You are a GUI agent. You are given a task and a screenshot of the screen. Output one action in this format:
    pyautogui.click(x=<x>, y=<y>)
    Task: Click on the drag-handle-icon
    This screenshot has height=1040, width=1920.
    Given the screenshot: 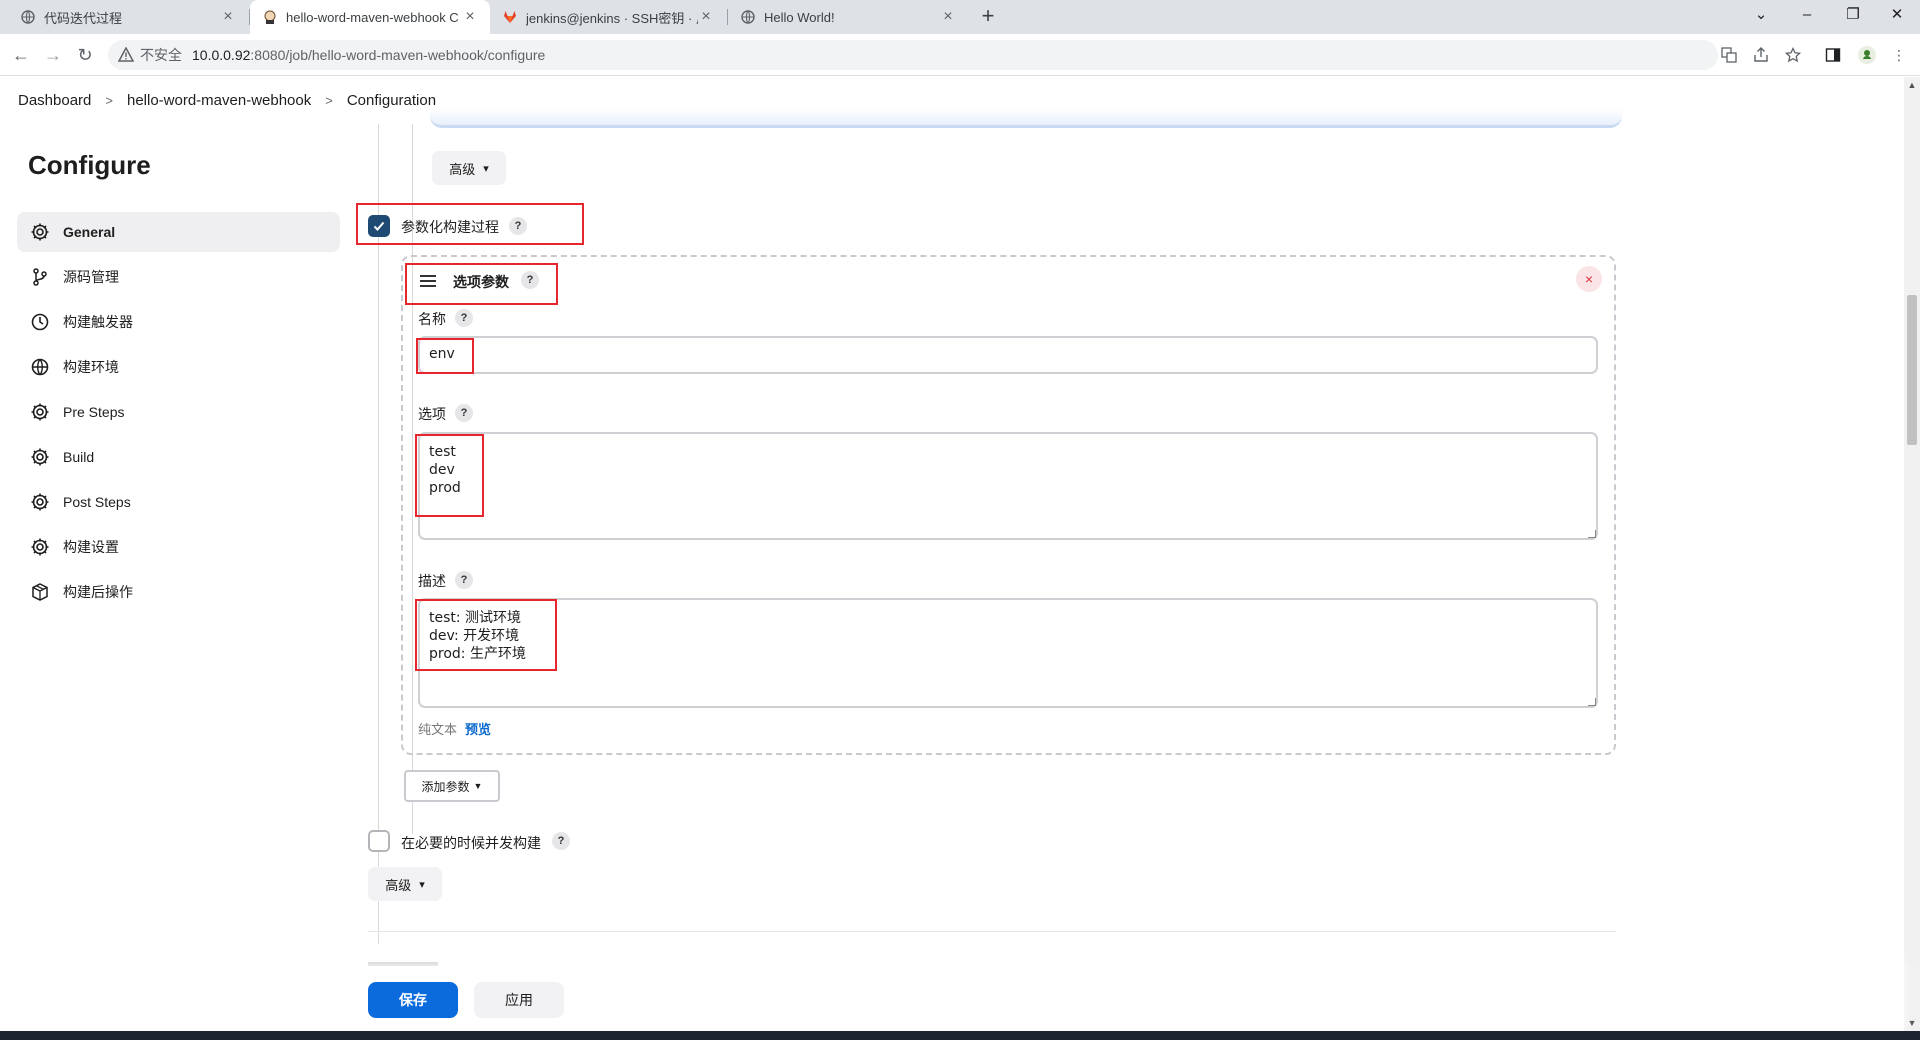 What is the action you would take?
    pyautogui.click(x=428, y=281)
    